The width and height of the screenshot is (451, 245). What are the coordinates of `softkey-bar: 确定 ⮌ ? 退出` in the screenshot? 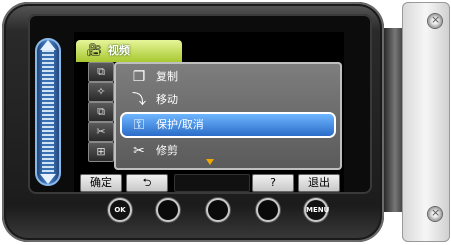 It's located at (211, 183).